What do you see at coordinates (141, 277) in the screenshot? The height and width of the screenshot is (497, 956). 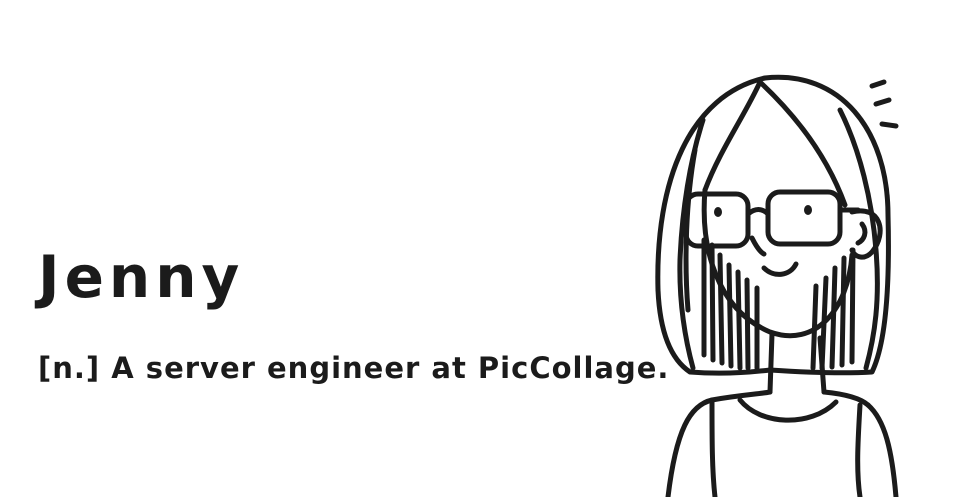 I see `person-name: Jenny` at bounding box center [141, 277].